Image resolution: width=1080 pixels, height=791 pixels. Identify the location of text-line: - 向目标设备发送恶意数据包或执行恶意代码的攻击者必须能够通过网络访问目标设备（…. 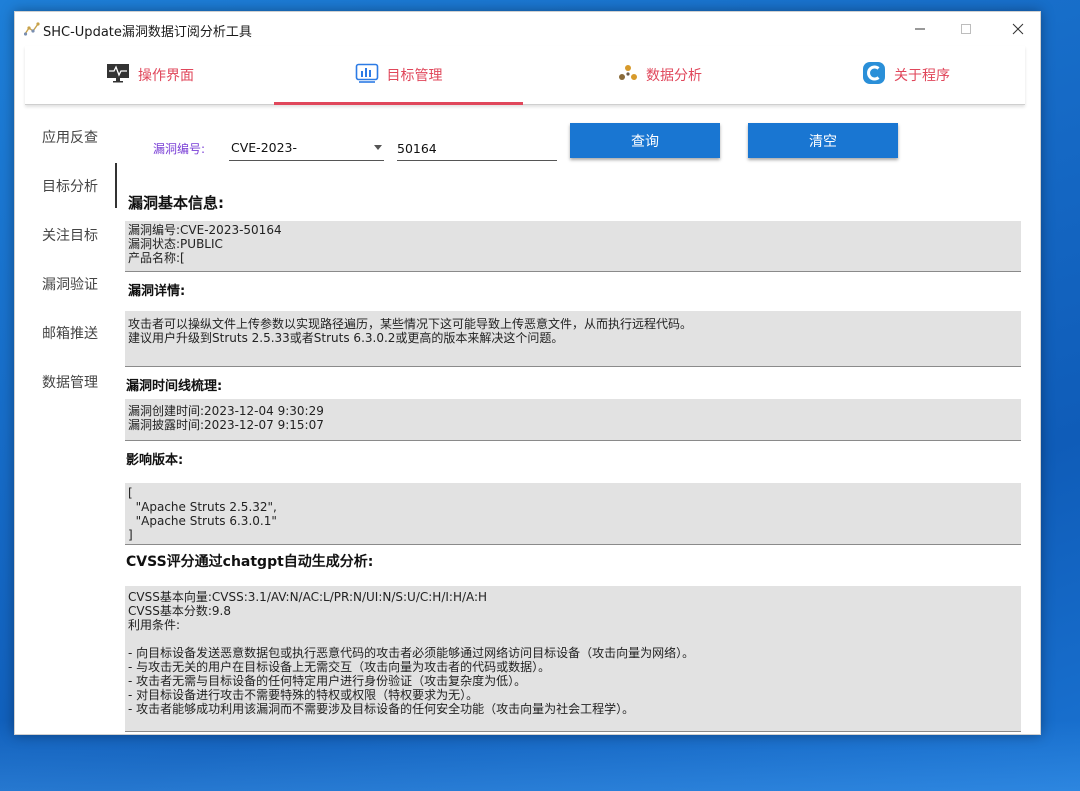
(411, 653).